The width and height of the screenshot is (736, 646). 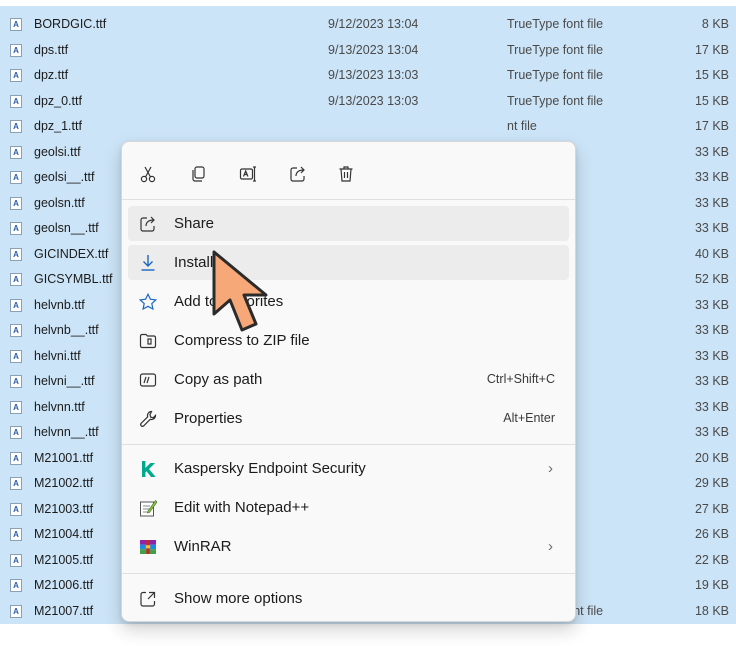 I want to click on delete-icon, so click(x=346, y=174).